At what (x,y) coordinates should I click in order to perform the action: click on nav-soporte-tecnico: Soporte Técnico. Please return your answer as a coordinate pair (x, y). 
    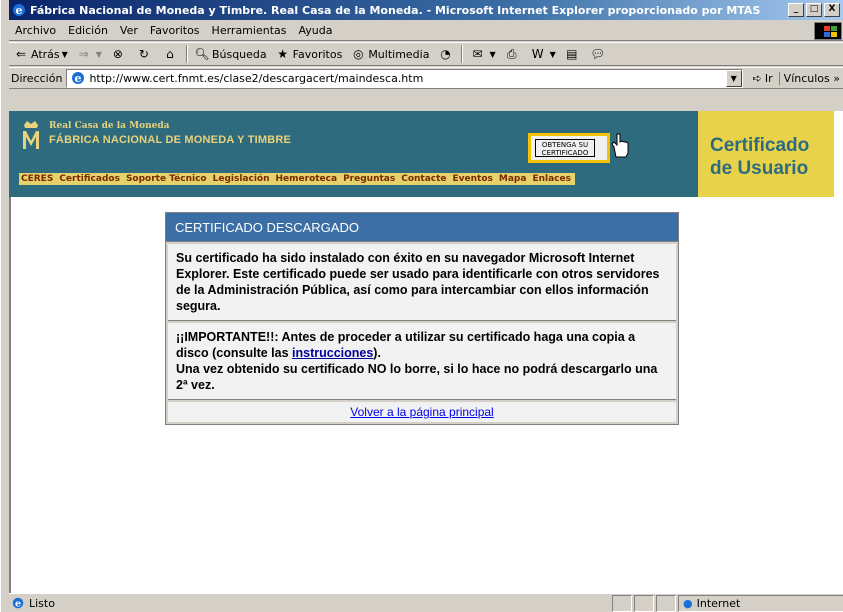
    Looking at the image, I should click on (166, 179).